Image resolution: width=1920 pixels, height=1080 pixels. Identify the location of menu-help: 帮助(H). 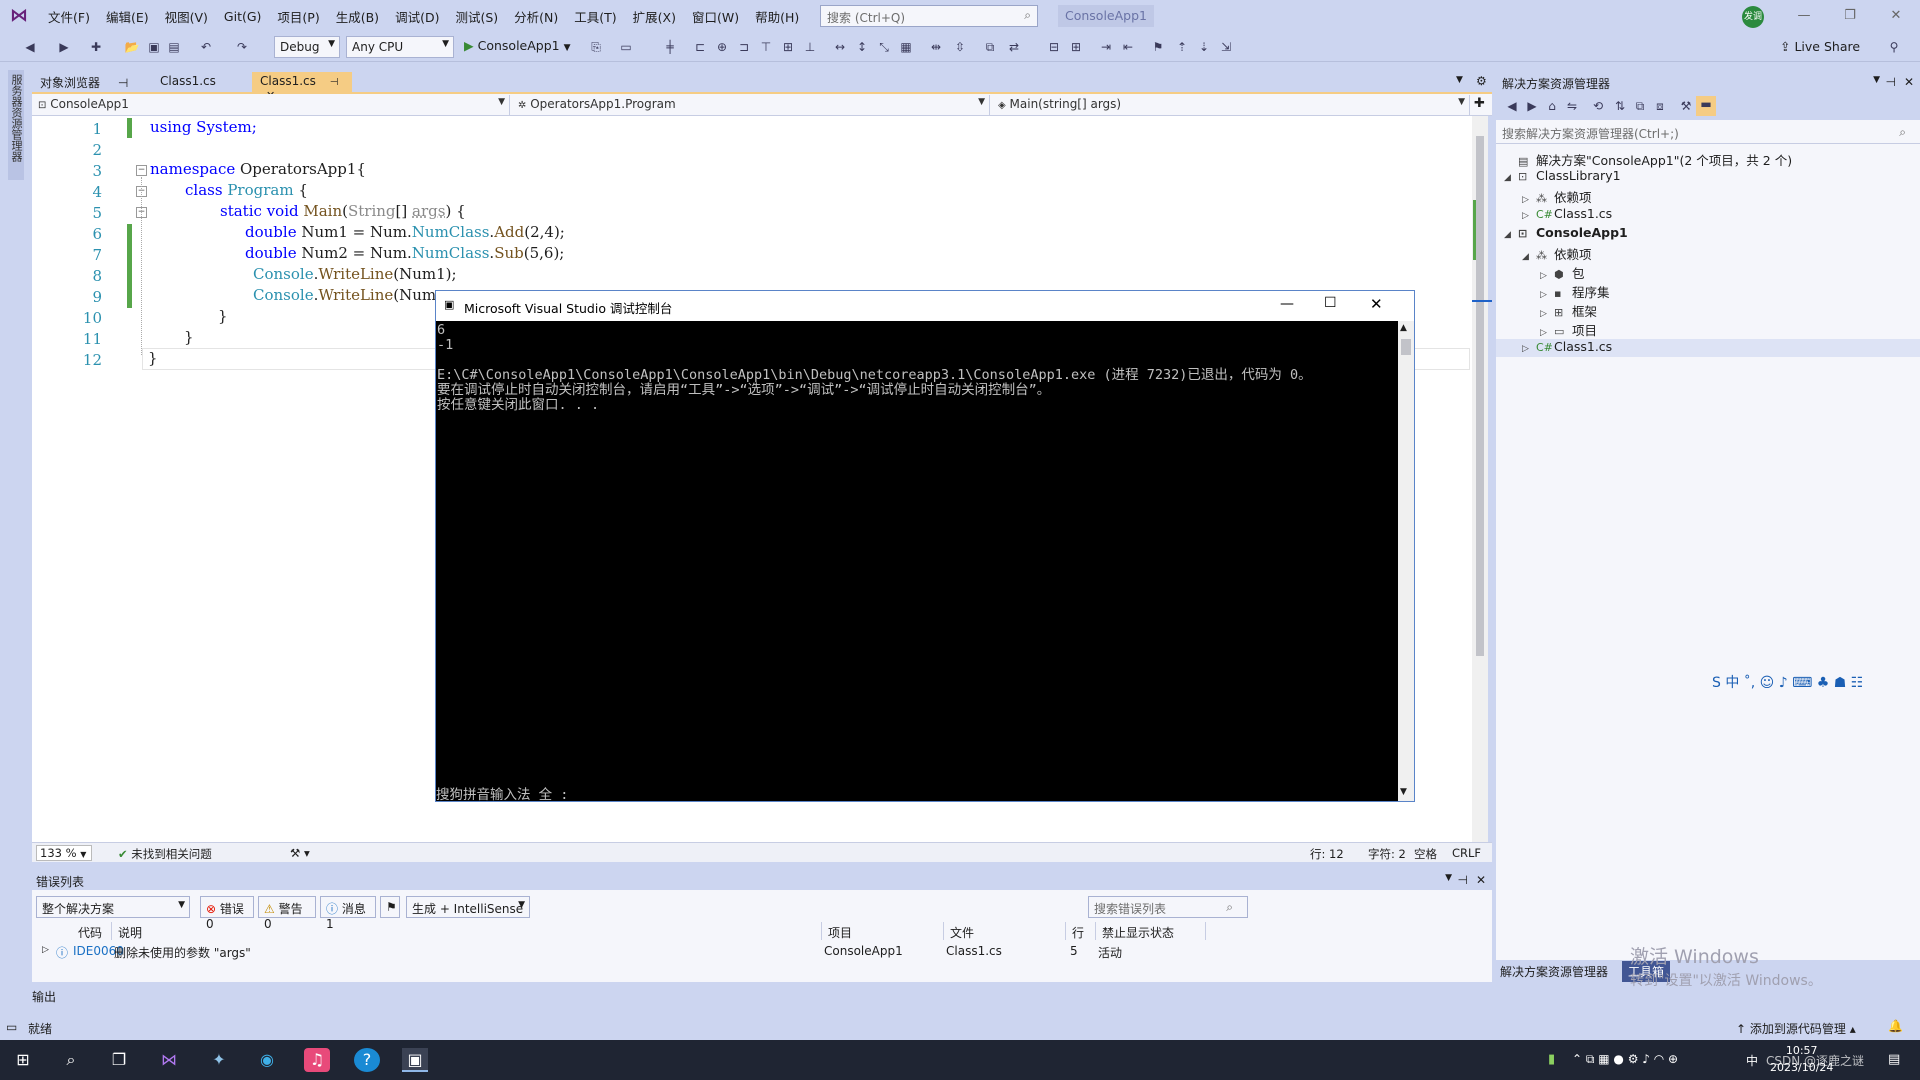
(777, 16).